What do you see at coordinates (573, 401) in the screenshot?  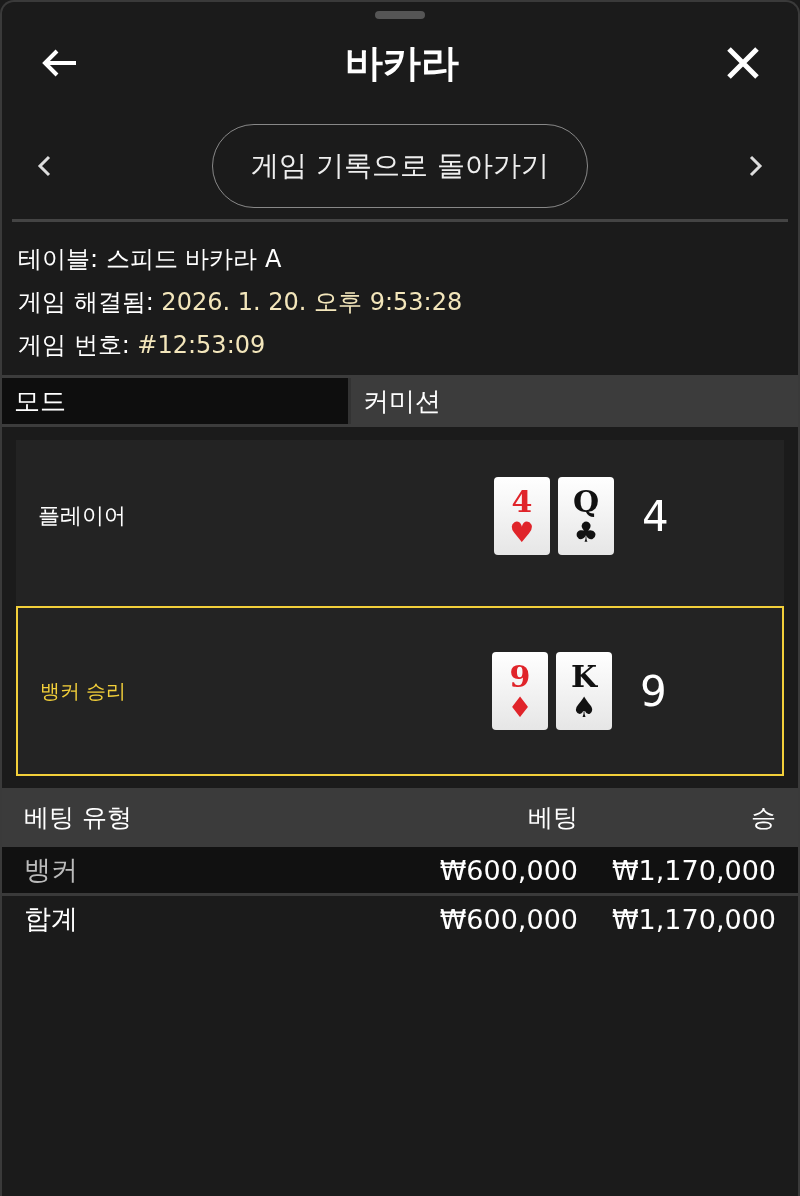 I see `mode-value: 커미션` at bounding box center [573, 401].